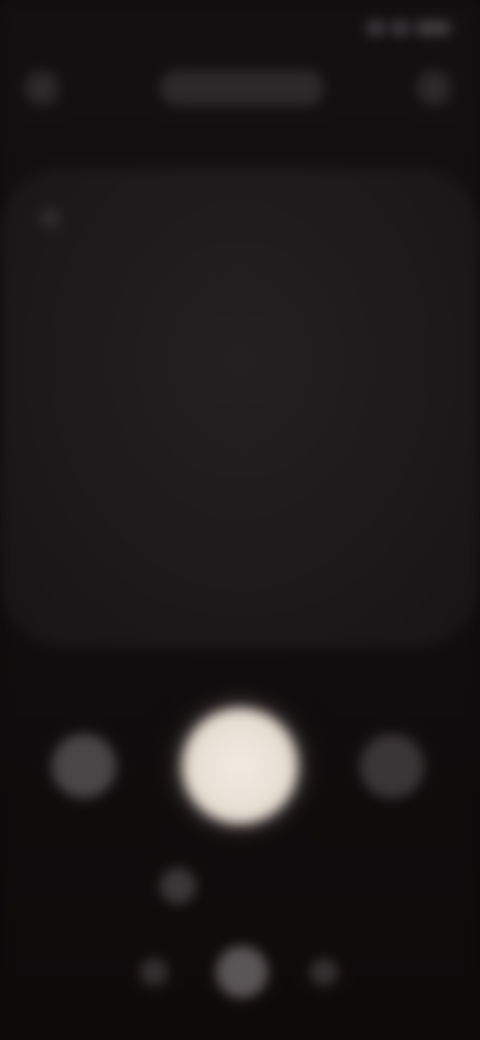  I want to click on mode-icon, so click(178, 886).